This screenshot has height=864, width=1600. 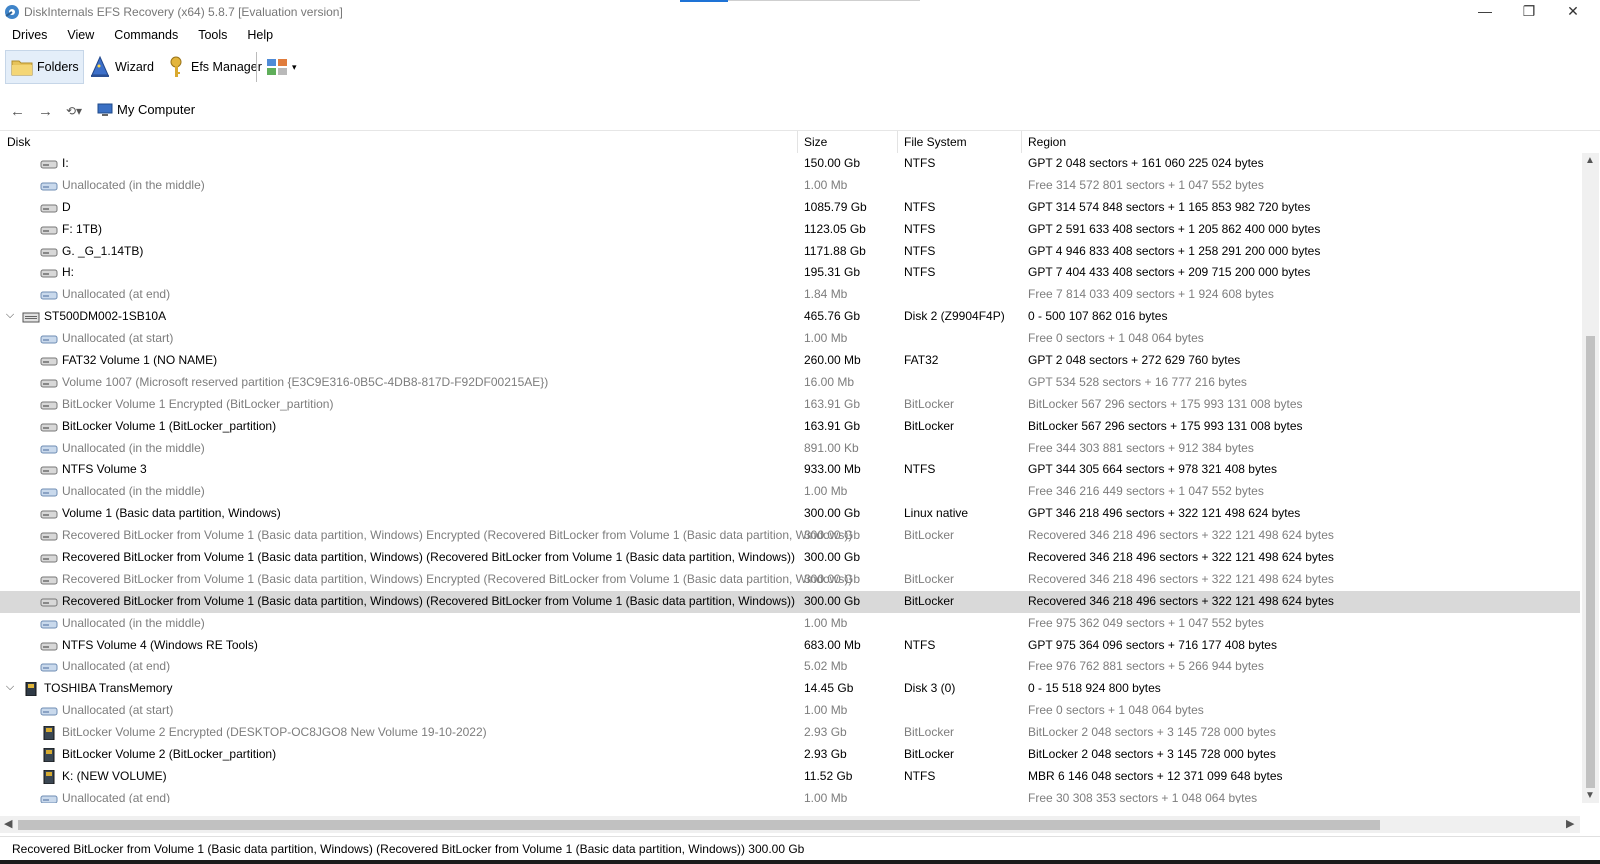 What do you see at coordinates (118, 338) in the screenshot?
I see `disk-name: Unallocated (at start)` at bounding box center [118, 338].